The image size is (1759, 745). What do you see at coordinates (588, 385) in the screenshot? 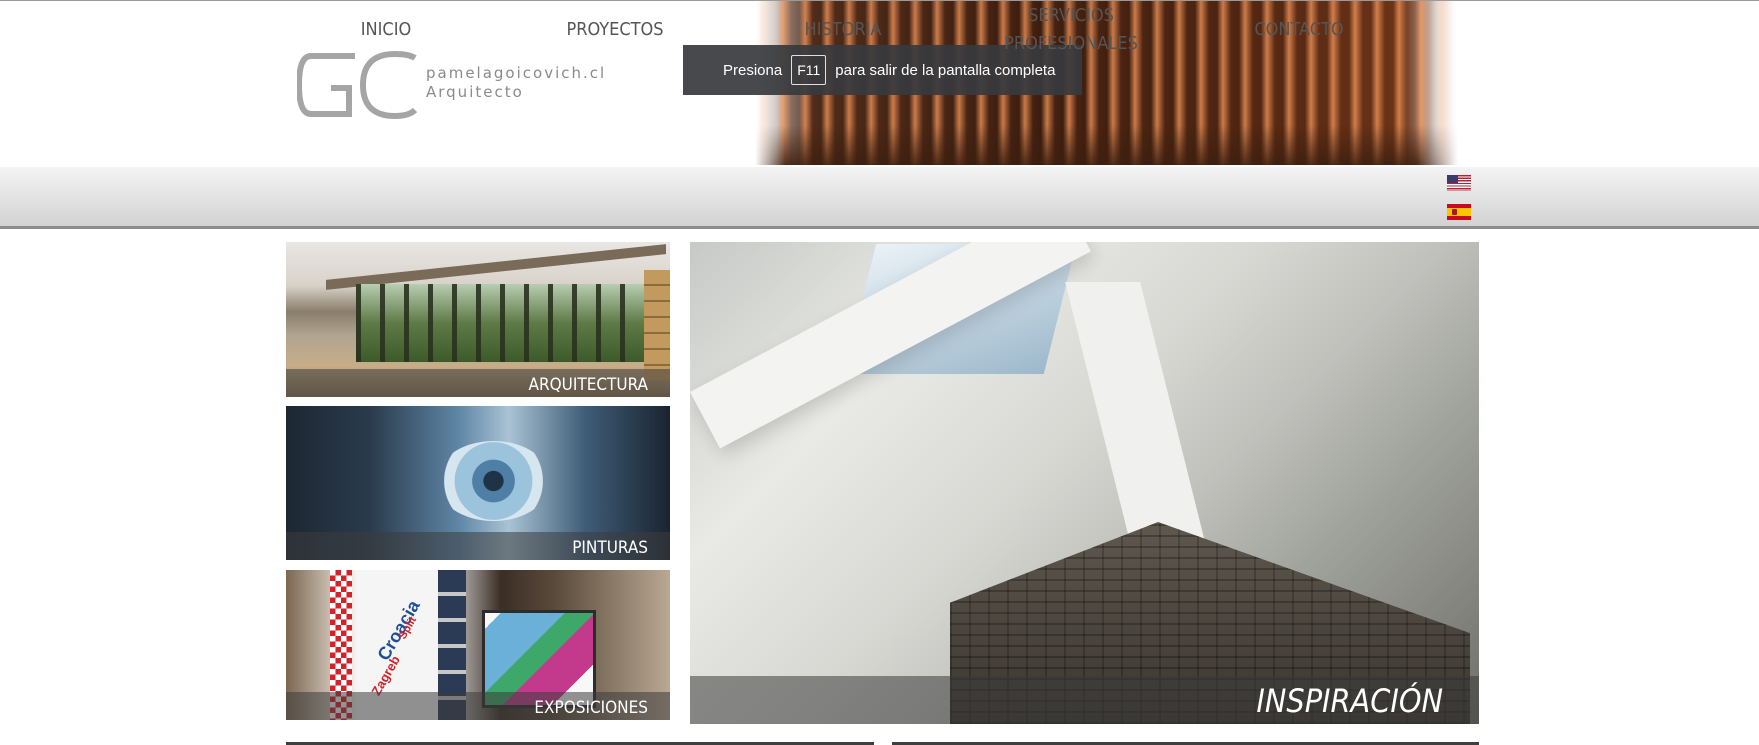
I see `tile-caption: ARQUITECTURA` at bounding box center [588, 385].